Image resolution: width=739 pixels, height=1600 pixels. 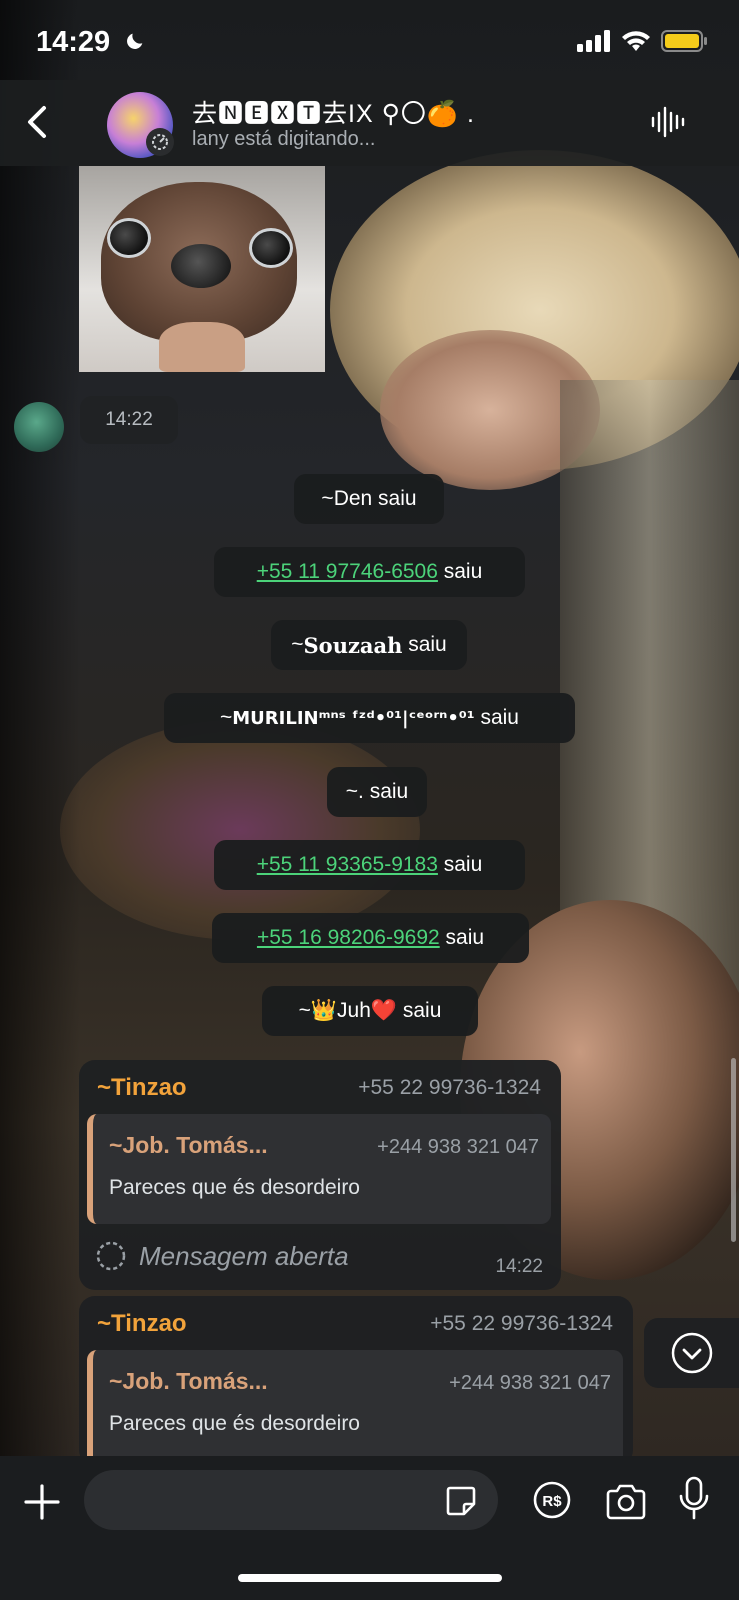 I want to click on system-member-name: 👑Juh❤️, so click(x=354, y=1010).